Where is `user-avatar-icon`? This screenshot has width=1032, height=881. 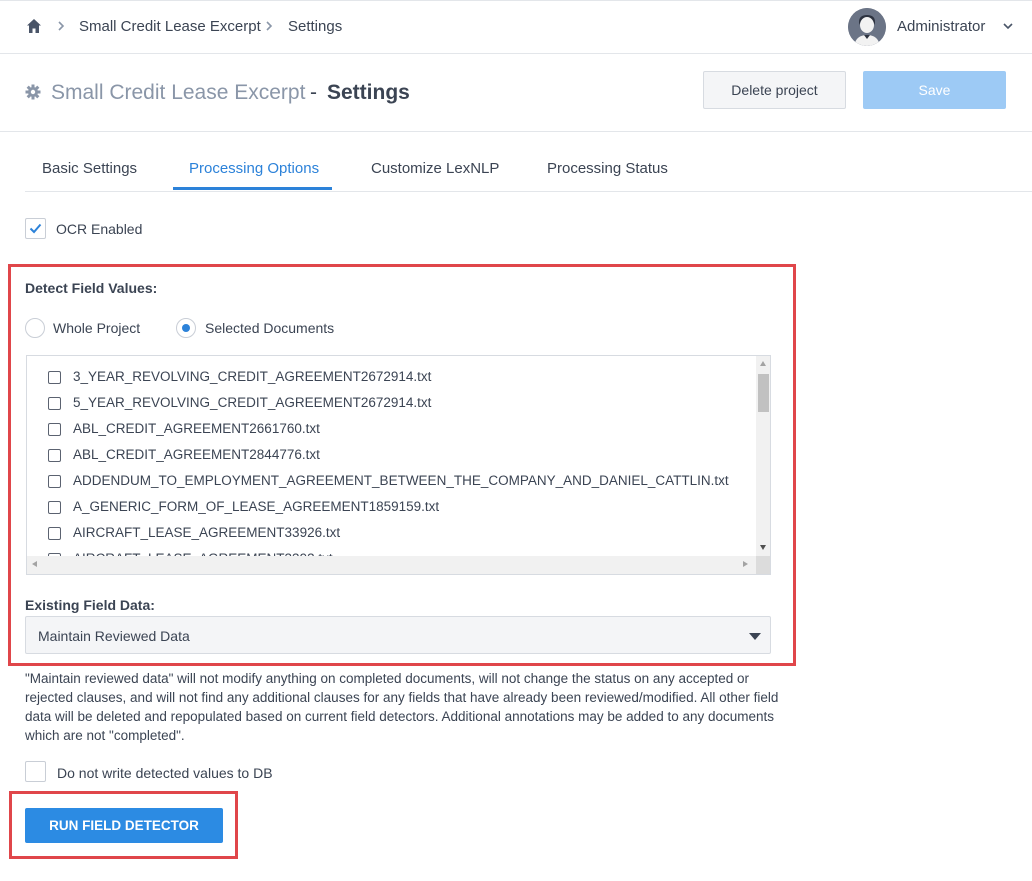 user-avatar-icon is located at coordinates (867, 27).